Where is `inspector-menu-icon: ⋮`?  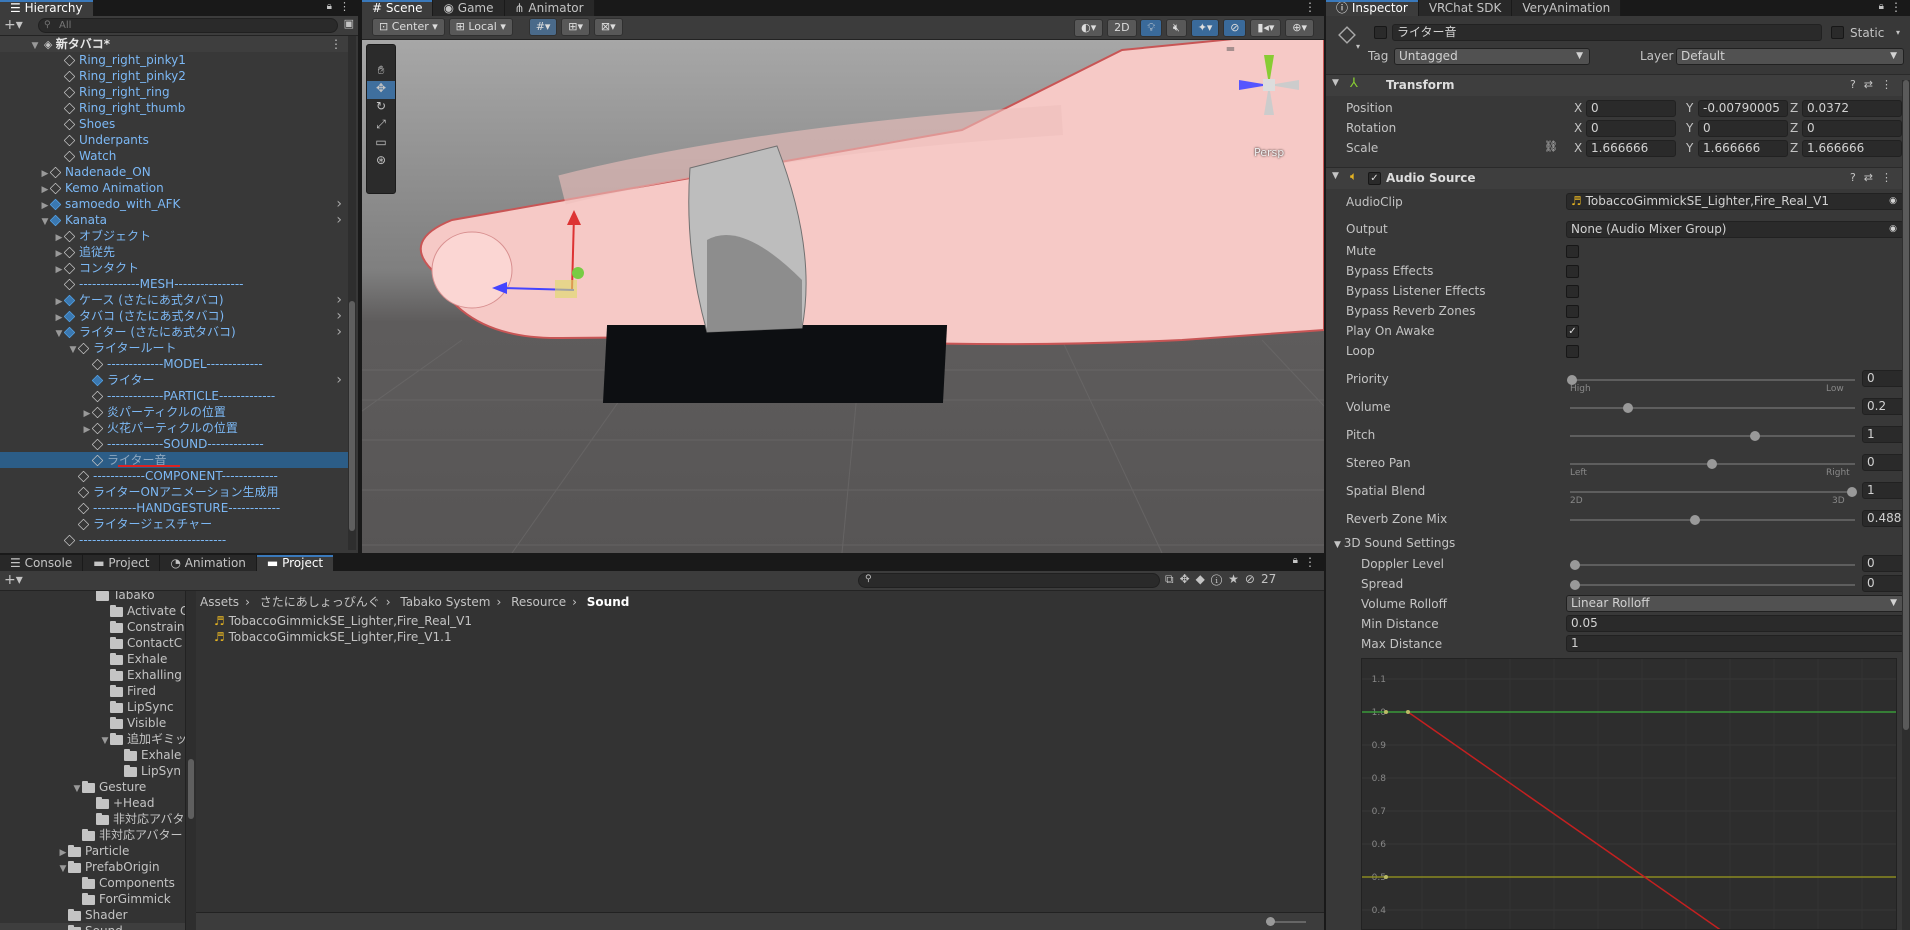
inspector-menu-icon: ⋮ is located at coordinates (1896, 7).